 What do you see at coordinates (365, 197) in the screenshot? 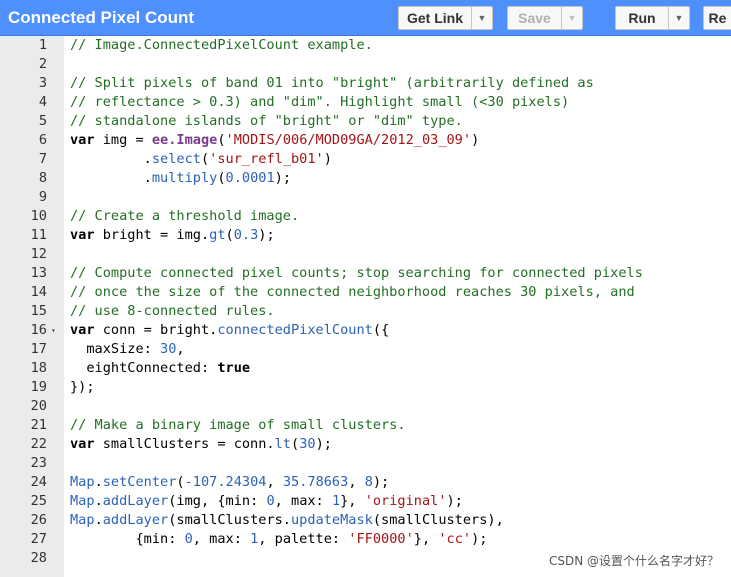
I see `code-line: 9` at bounding box center [365, 197].